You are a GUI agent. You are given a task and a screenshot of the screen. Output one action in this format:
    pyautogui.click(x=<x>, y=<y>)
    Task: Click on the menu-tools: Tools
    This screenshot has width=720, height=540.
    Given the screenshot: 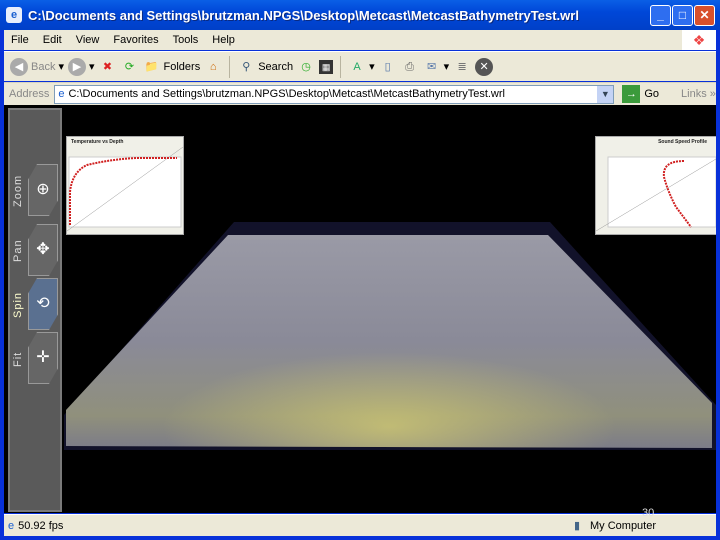 What is the action you would take?
    pyautogui.click(x=186, y=40)
    